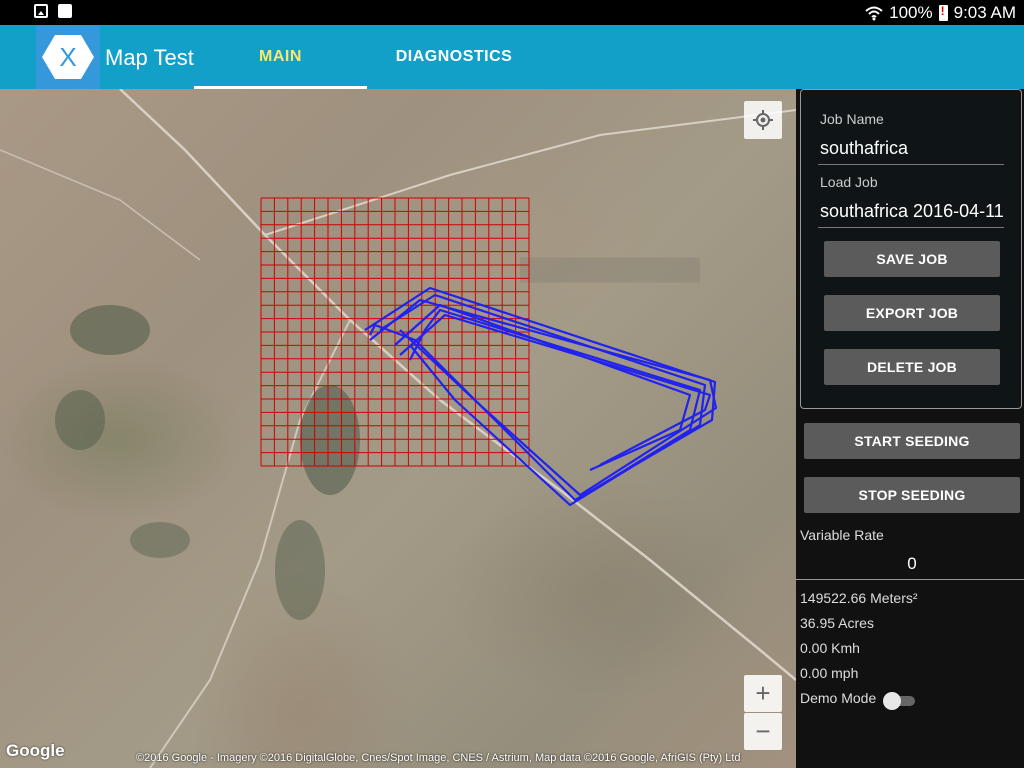 Image resolution: width=1024 pixels, height=768 pixels. Describe the element at coordinates (842, 535) in the screenshot. I see `variable-rate-label: Variable Rate` at that location.